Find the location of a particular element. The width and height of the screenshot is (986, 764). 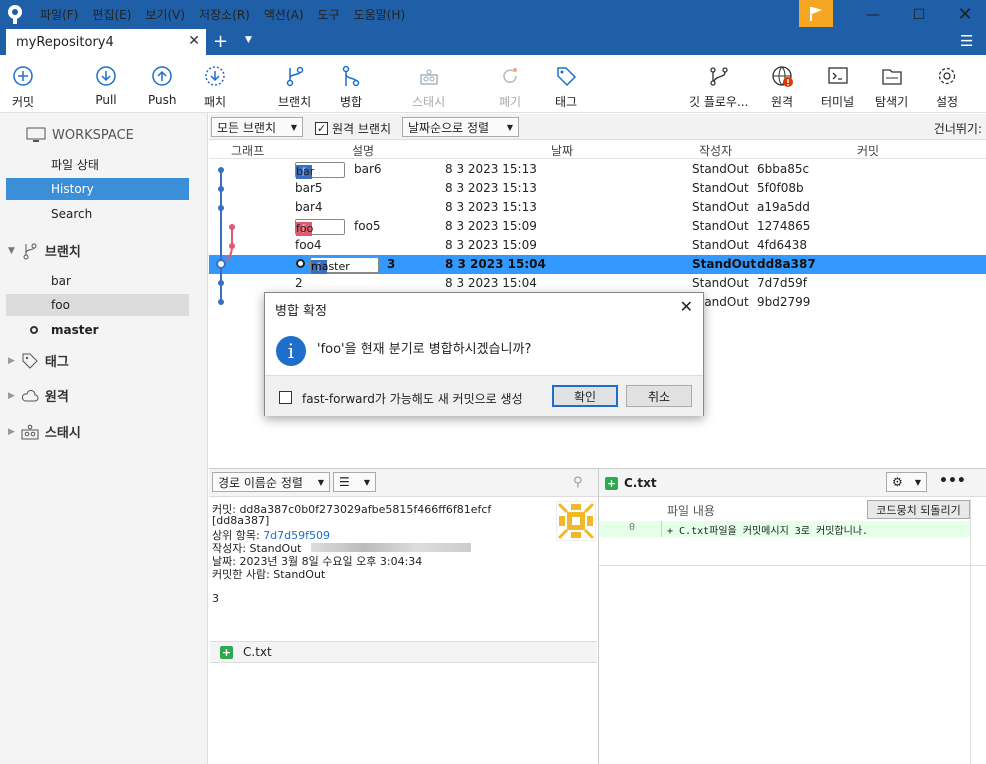

menu-edit: 편집(E) is located at coordinates (111, 14).